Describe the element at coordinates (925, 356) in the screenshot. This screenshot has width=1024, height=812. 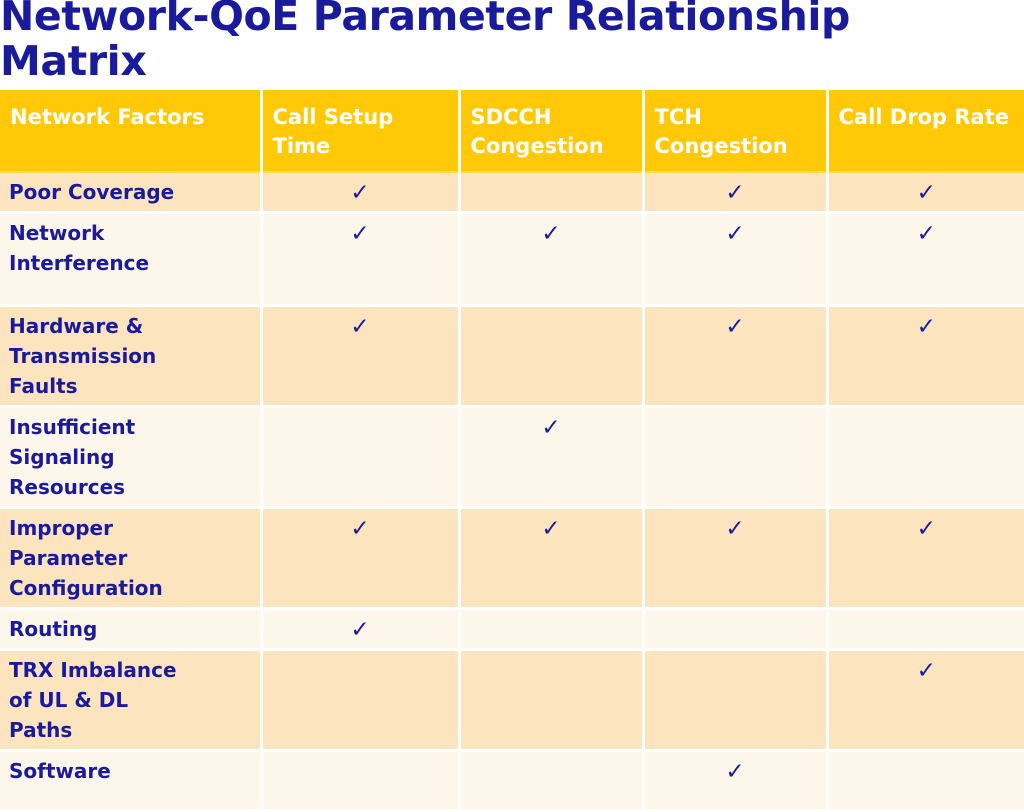
I see `cell-hardware-faults-call-drop-rate: ✓` at that location.